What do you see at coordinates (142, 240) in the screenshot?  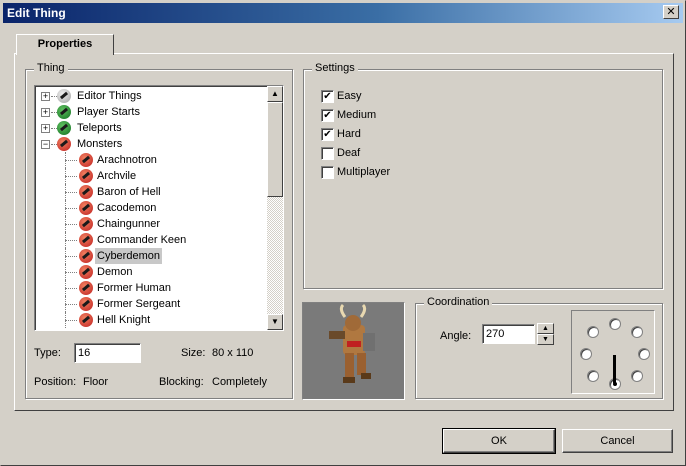 I see `tree-item-label: Commander Keen` at bounding box center [142, 240].